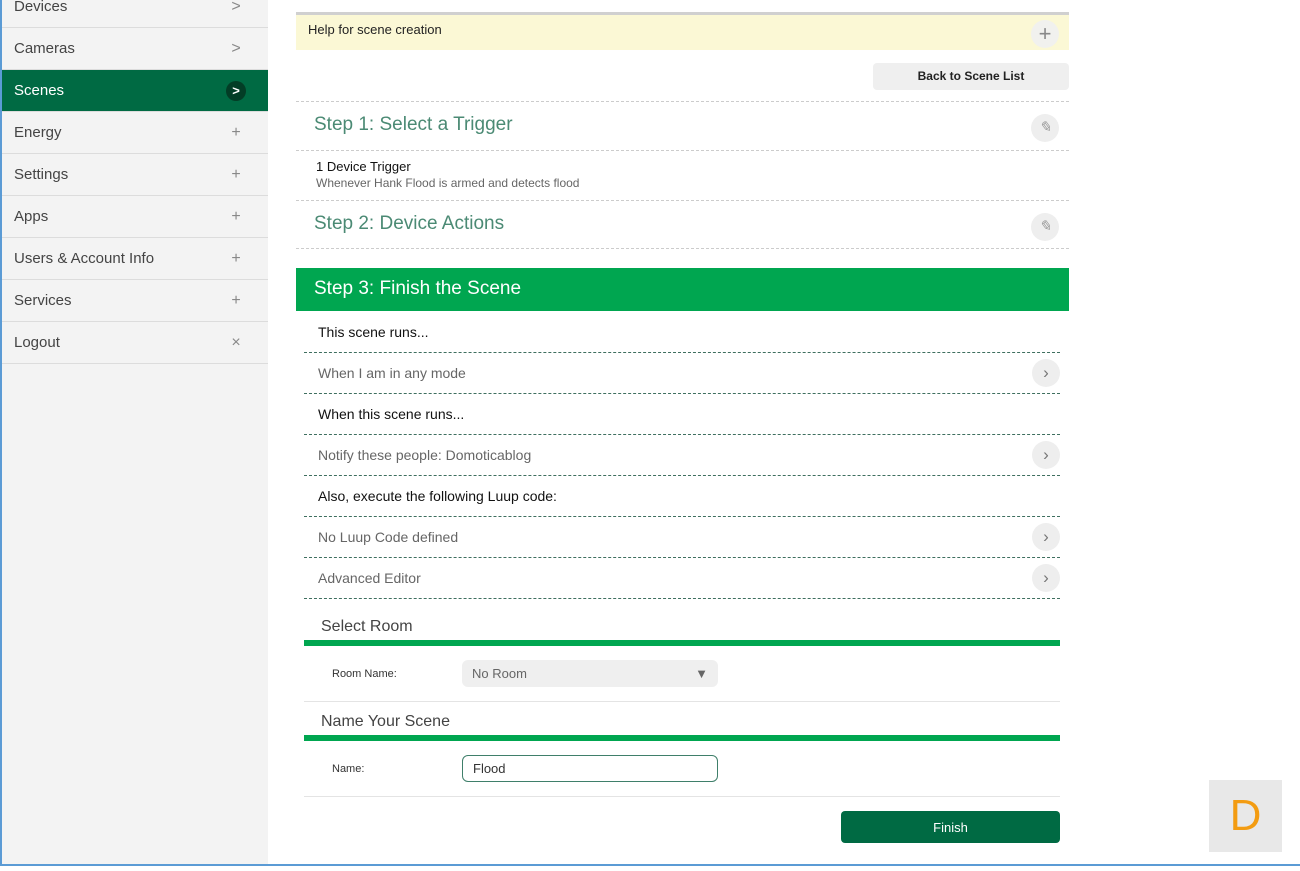  What do you see at coordinates (41, 174) in the screenshot?
I see `sidebar-item-label: Settings` at bounding box center [41, 174].